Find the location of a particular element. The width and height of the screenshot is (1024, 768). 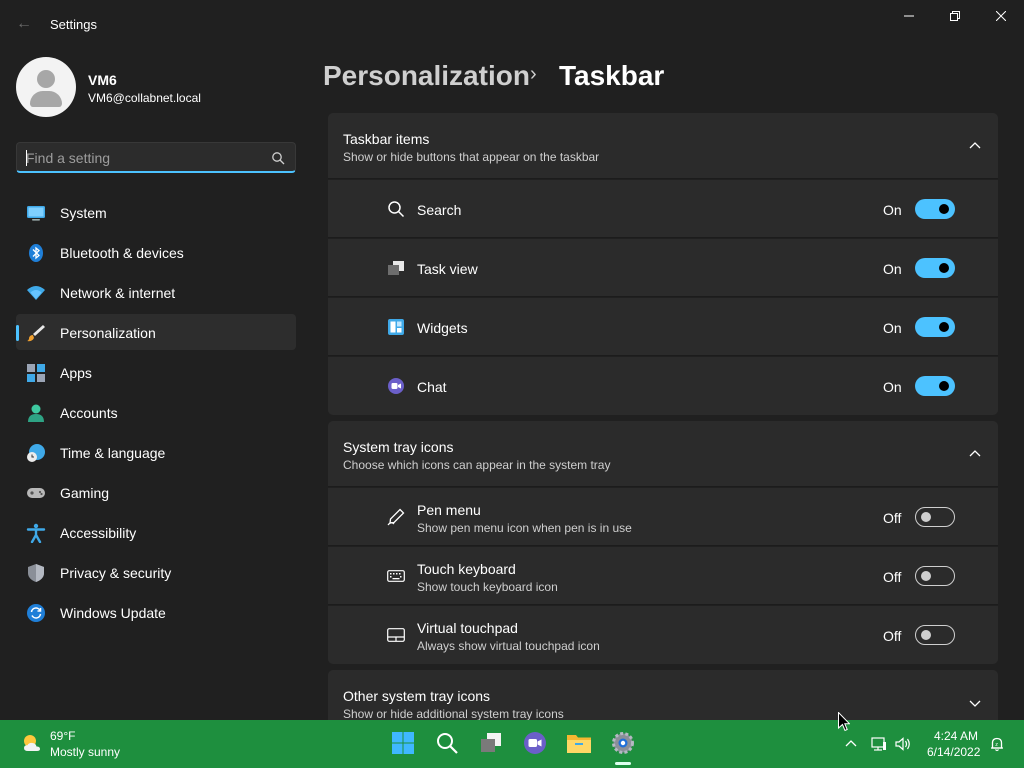

sidebar-item-gaming: Gaming is located at coordinates (156, 492).